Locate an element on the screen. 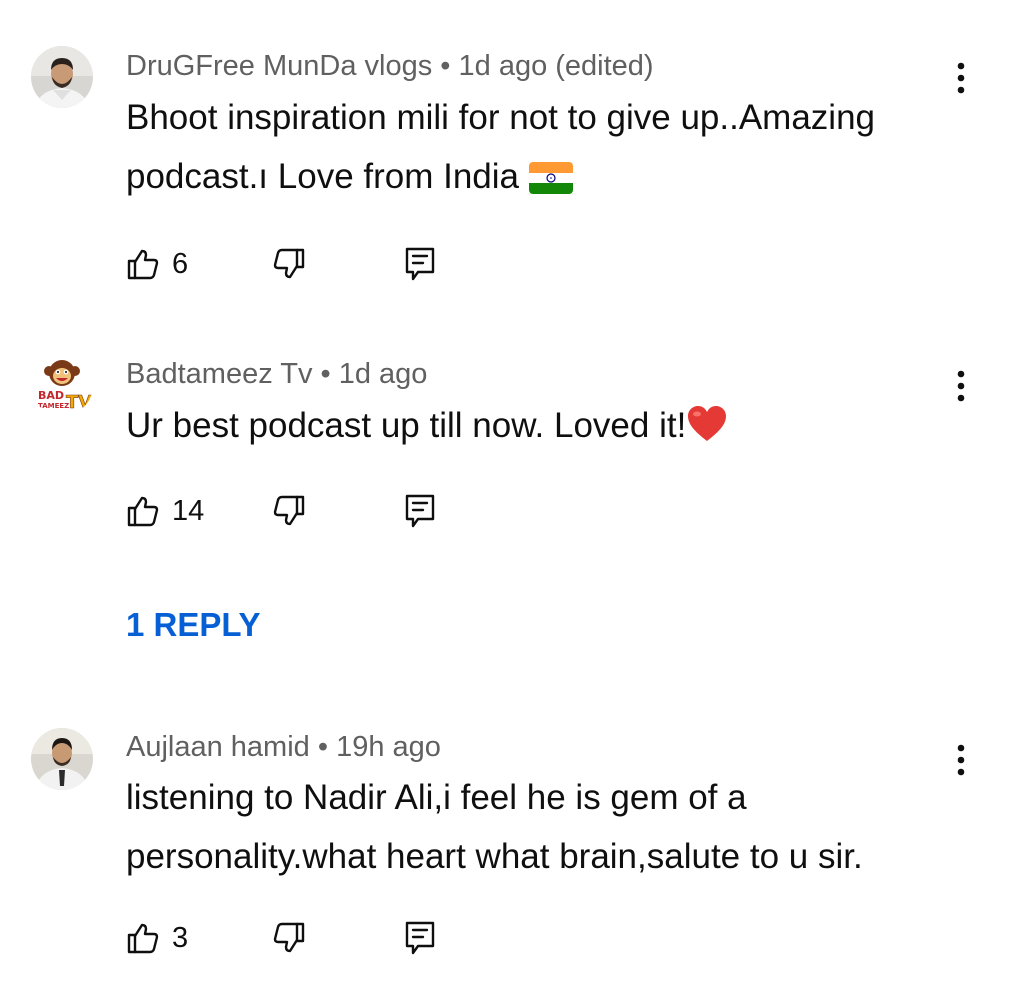 Image resolution: width=1024 pixels, height=1006 pixels. comment-text-line: podcast.ı Love from India is located at coordinates (531, 179).